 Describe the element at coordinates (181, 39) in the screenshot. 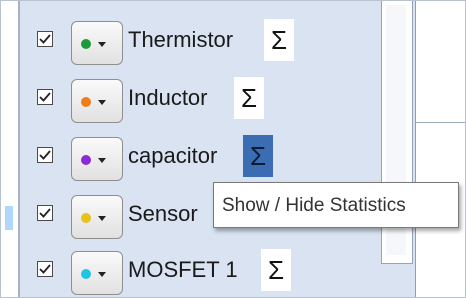

I see `series-label: Thermistor` at that location.